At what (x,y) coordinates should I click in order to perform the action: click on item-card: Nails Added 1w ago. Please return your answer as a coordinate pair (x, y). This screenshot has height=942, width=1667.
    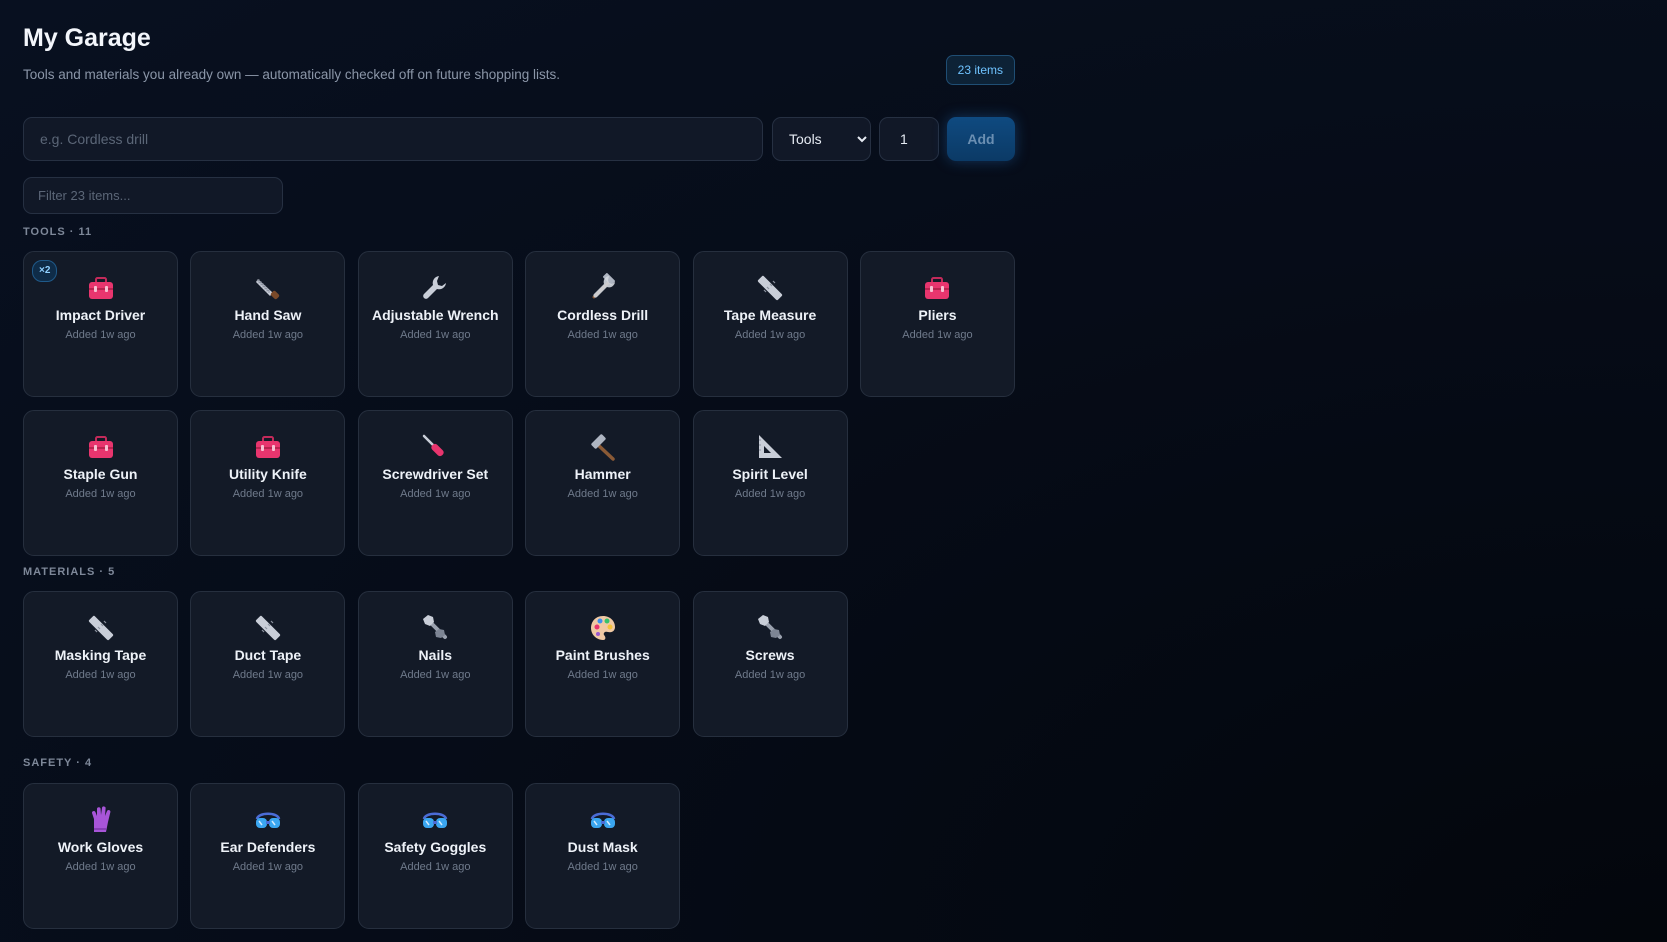
    Looking at the image, I should click on (435, 664).